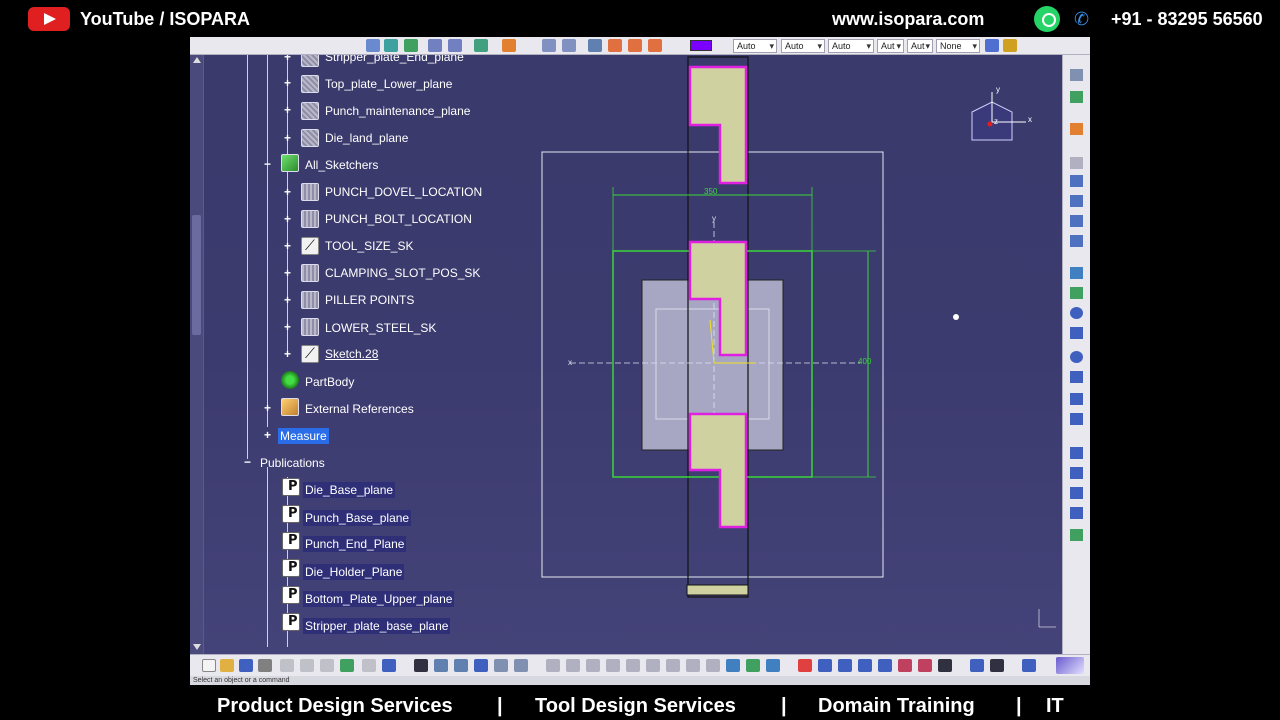 This screenshot has width=1280, height=720. What do you see at coordinates (1076, 399) in the screenshot?
I see `axis-line-icon` at bounding box center [1076, 399].